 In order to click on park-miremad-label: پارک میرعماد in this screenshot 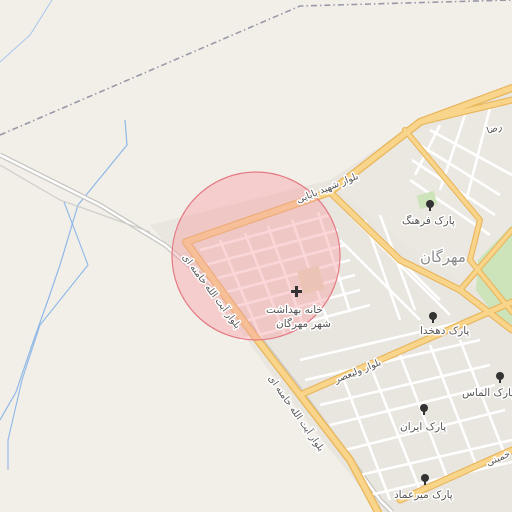, I will do `click(423, 495)`.